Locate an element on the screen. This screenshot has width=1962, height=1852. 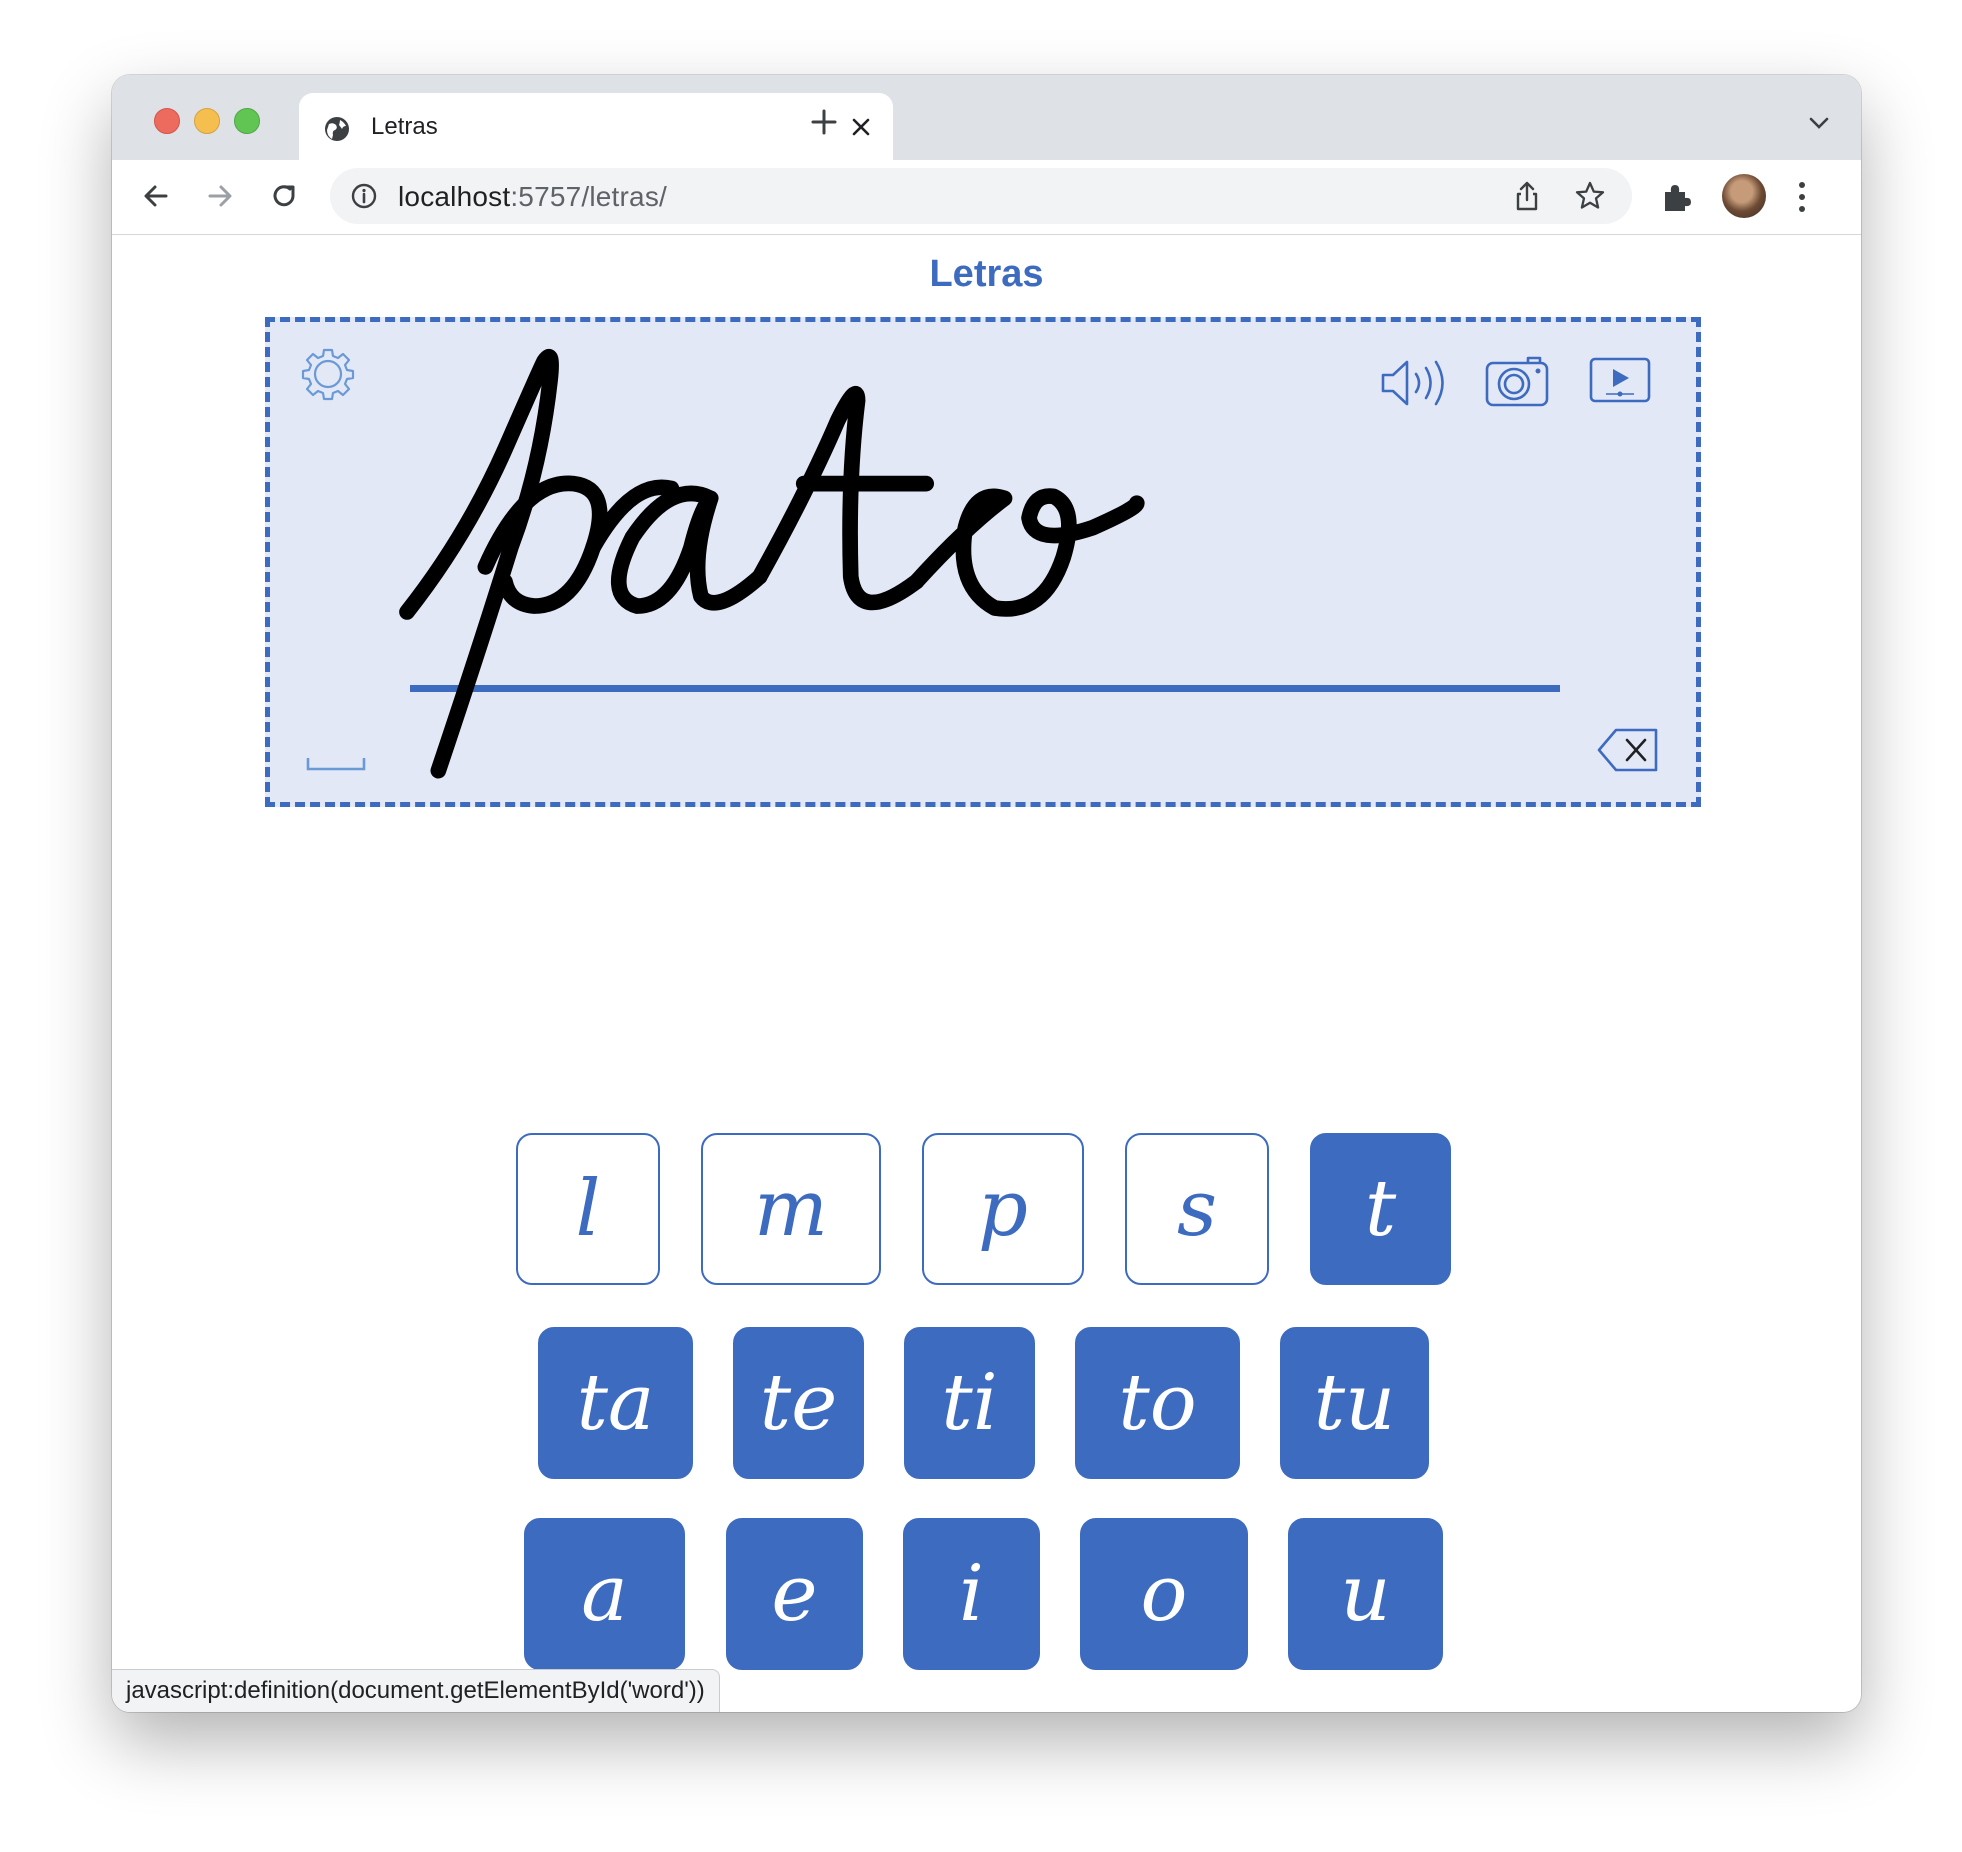
key-tu: tu is located at coordinates (1354, 1403).